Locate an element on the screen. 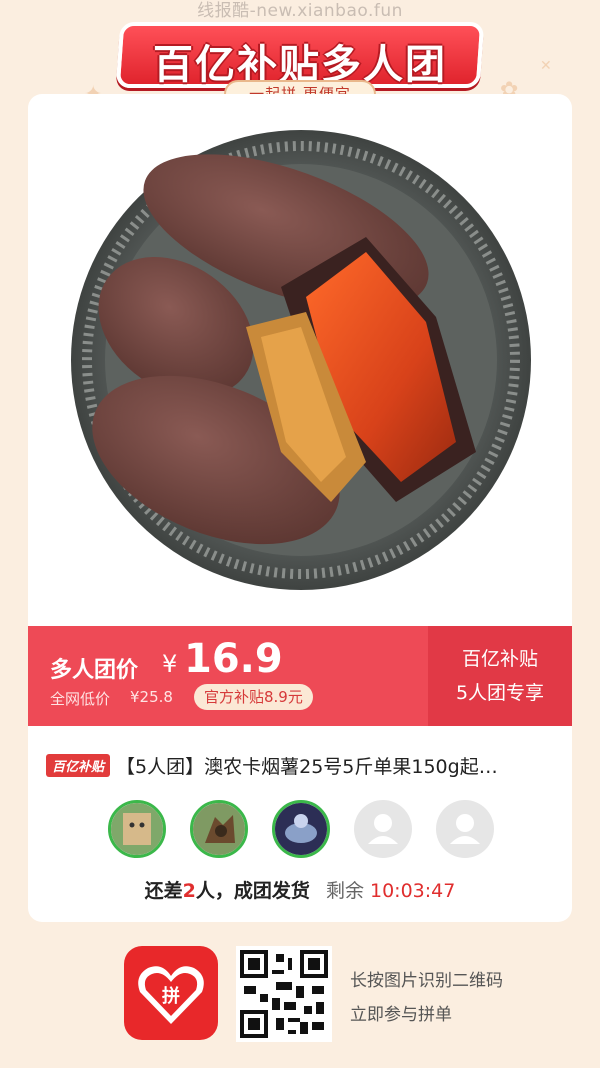  market-price-value: ¥25.8 is located at coordinates (151, 697).